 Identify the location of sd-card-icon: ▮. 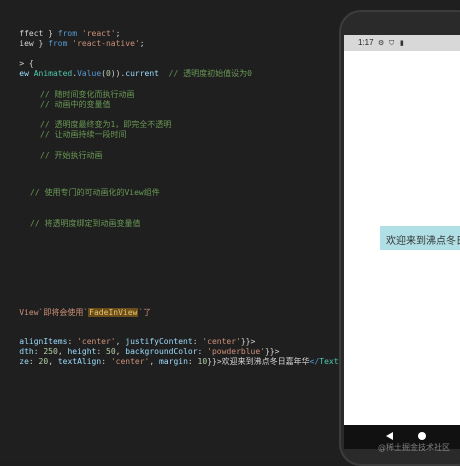
(402, 43).